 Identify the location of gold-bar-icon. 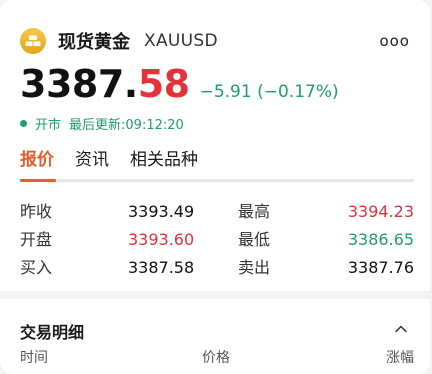
(33, 41).